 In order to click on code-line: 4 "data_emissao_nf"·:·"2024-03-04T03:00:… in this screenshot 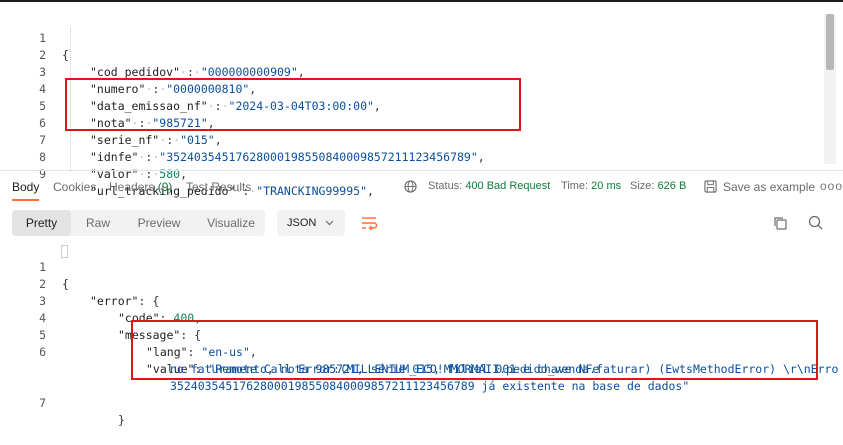, I will do `click(196, 88)`.